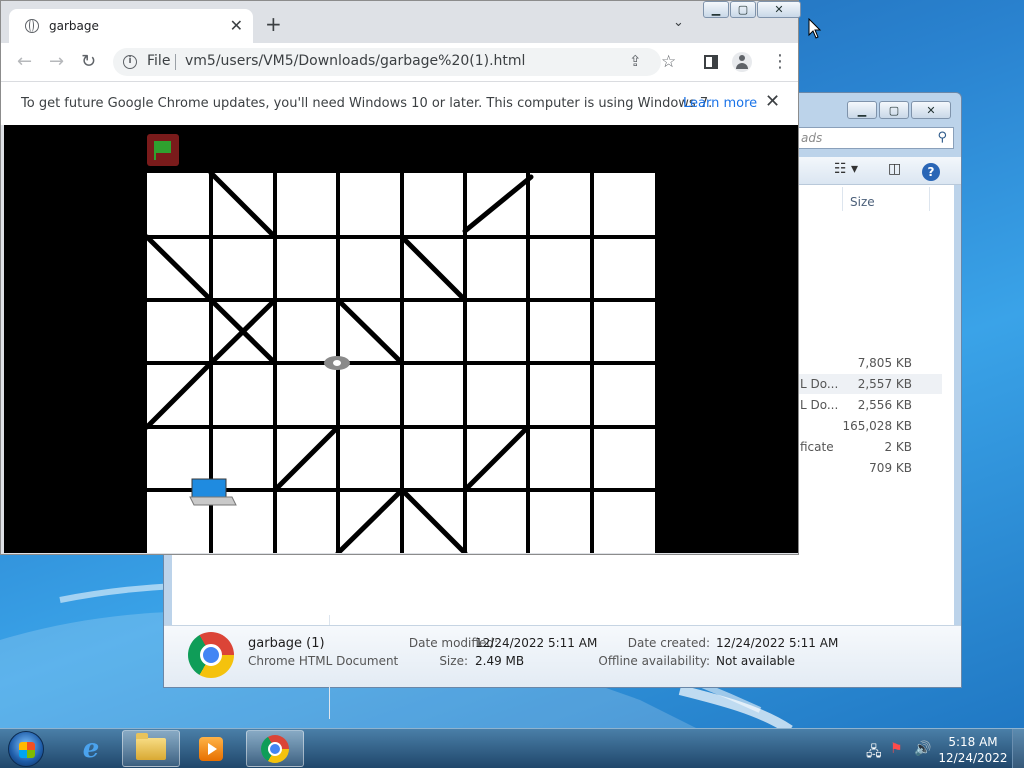 This screenshot has height=768, width=1024. What do you see at coordinates (401, 22) in the screenshot?
I see `tab-strip: garbage ✕ + ⌄ ▁ ▢ ✕` at bounding box center [401, 22].